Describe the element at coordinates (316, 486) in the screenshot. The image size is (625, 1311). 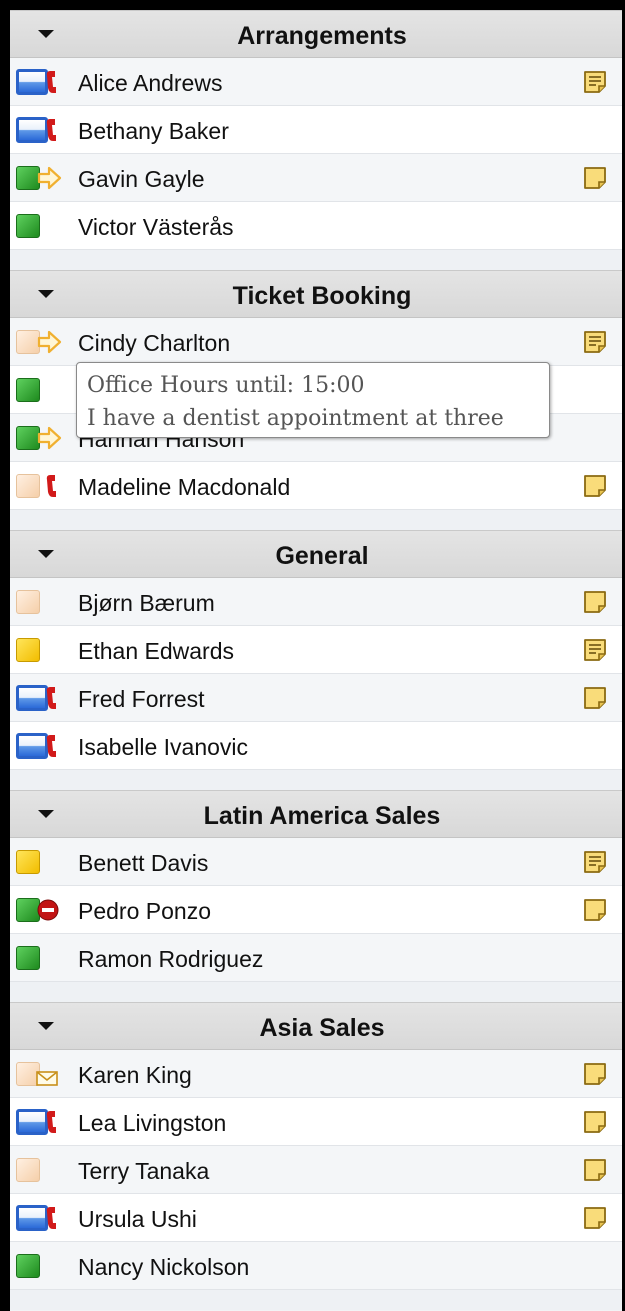
I see `contact-row: Madeline Macdonald` at that location.